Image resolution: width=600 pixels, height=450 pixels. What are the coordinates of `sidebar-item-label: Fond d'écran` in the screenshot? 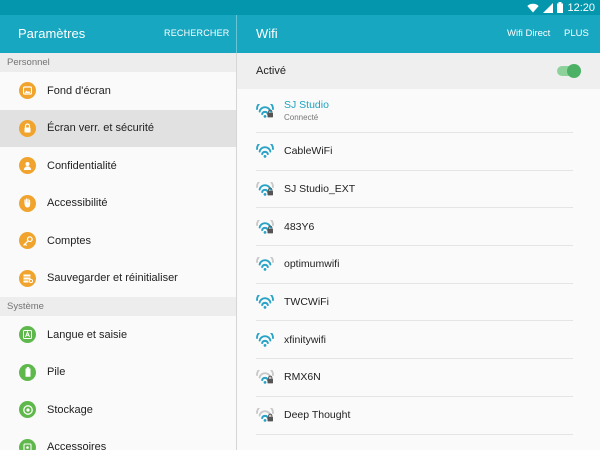 It's located at (79, 90).